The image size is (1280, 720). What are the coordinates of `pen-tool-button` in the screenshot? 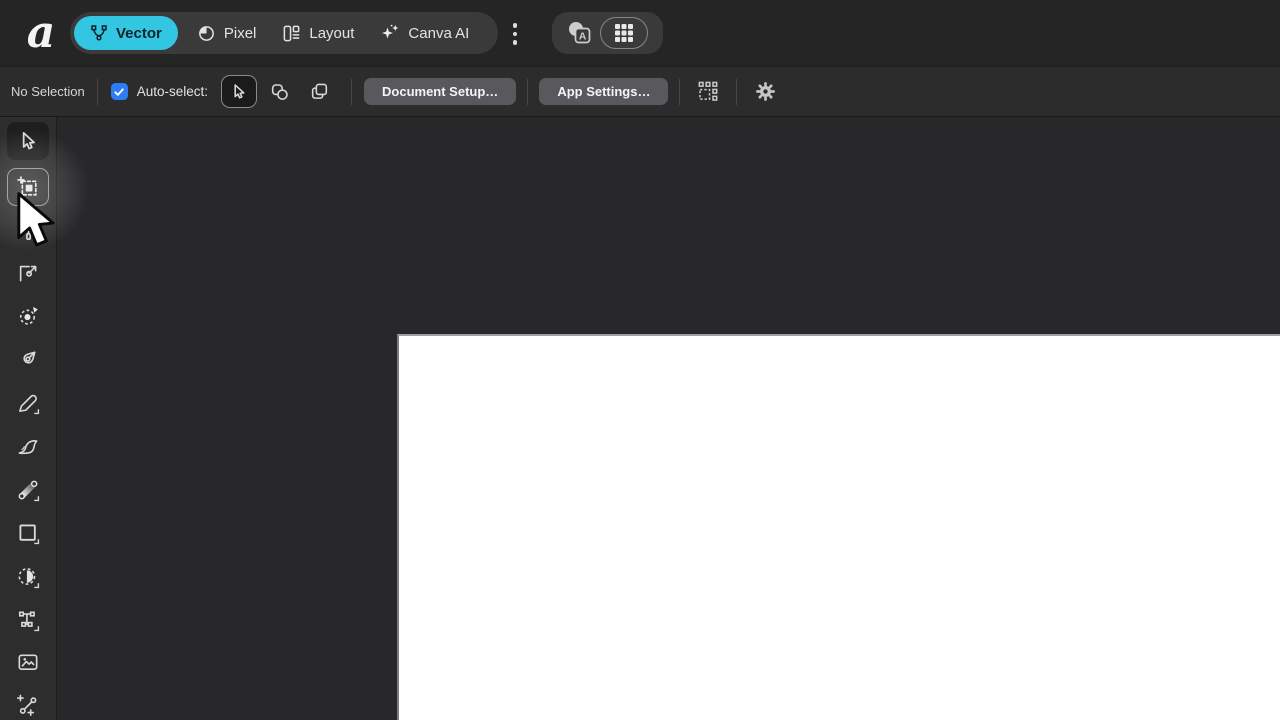 It's located at (28, 359).